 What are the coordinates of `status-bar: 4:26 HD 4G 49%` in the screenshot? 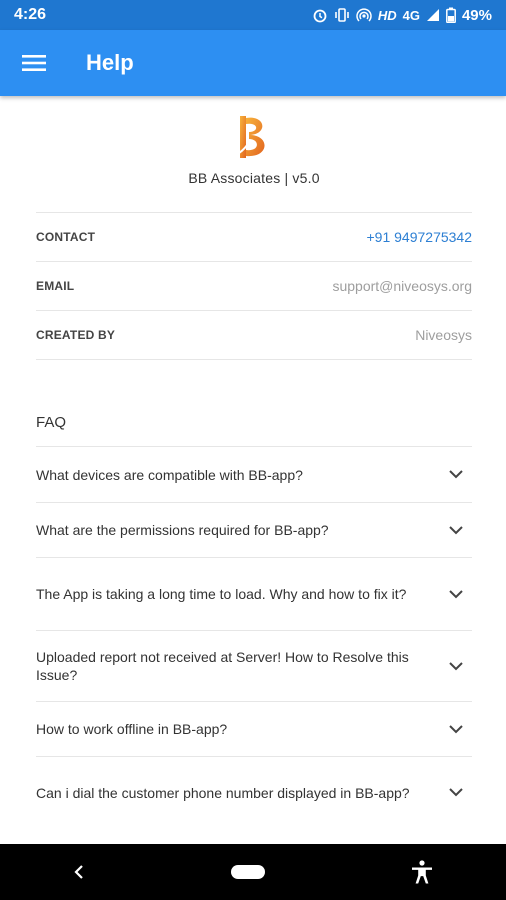 It's located at (253, 15).